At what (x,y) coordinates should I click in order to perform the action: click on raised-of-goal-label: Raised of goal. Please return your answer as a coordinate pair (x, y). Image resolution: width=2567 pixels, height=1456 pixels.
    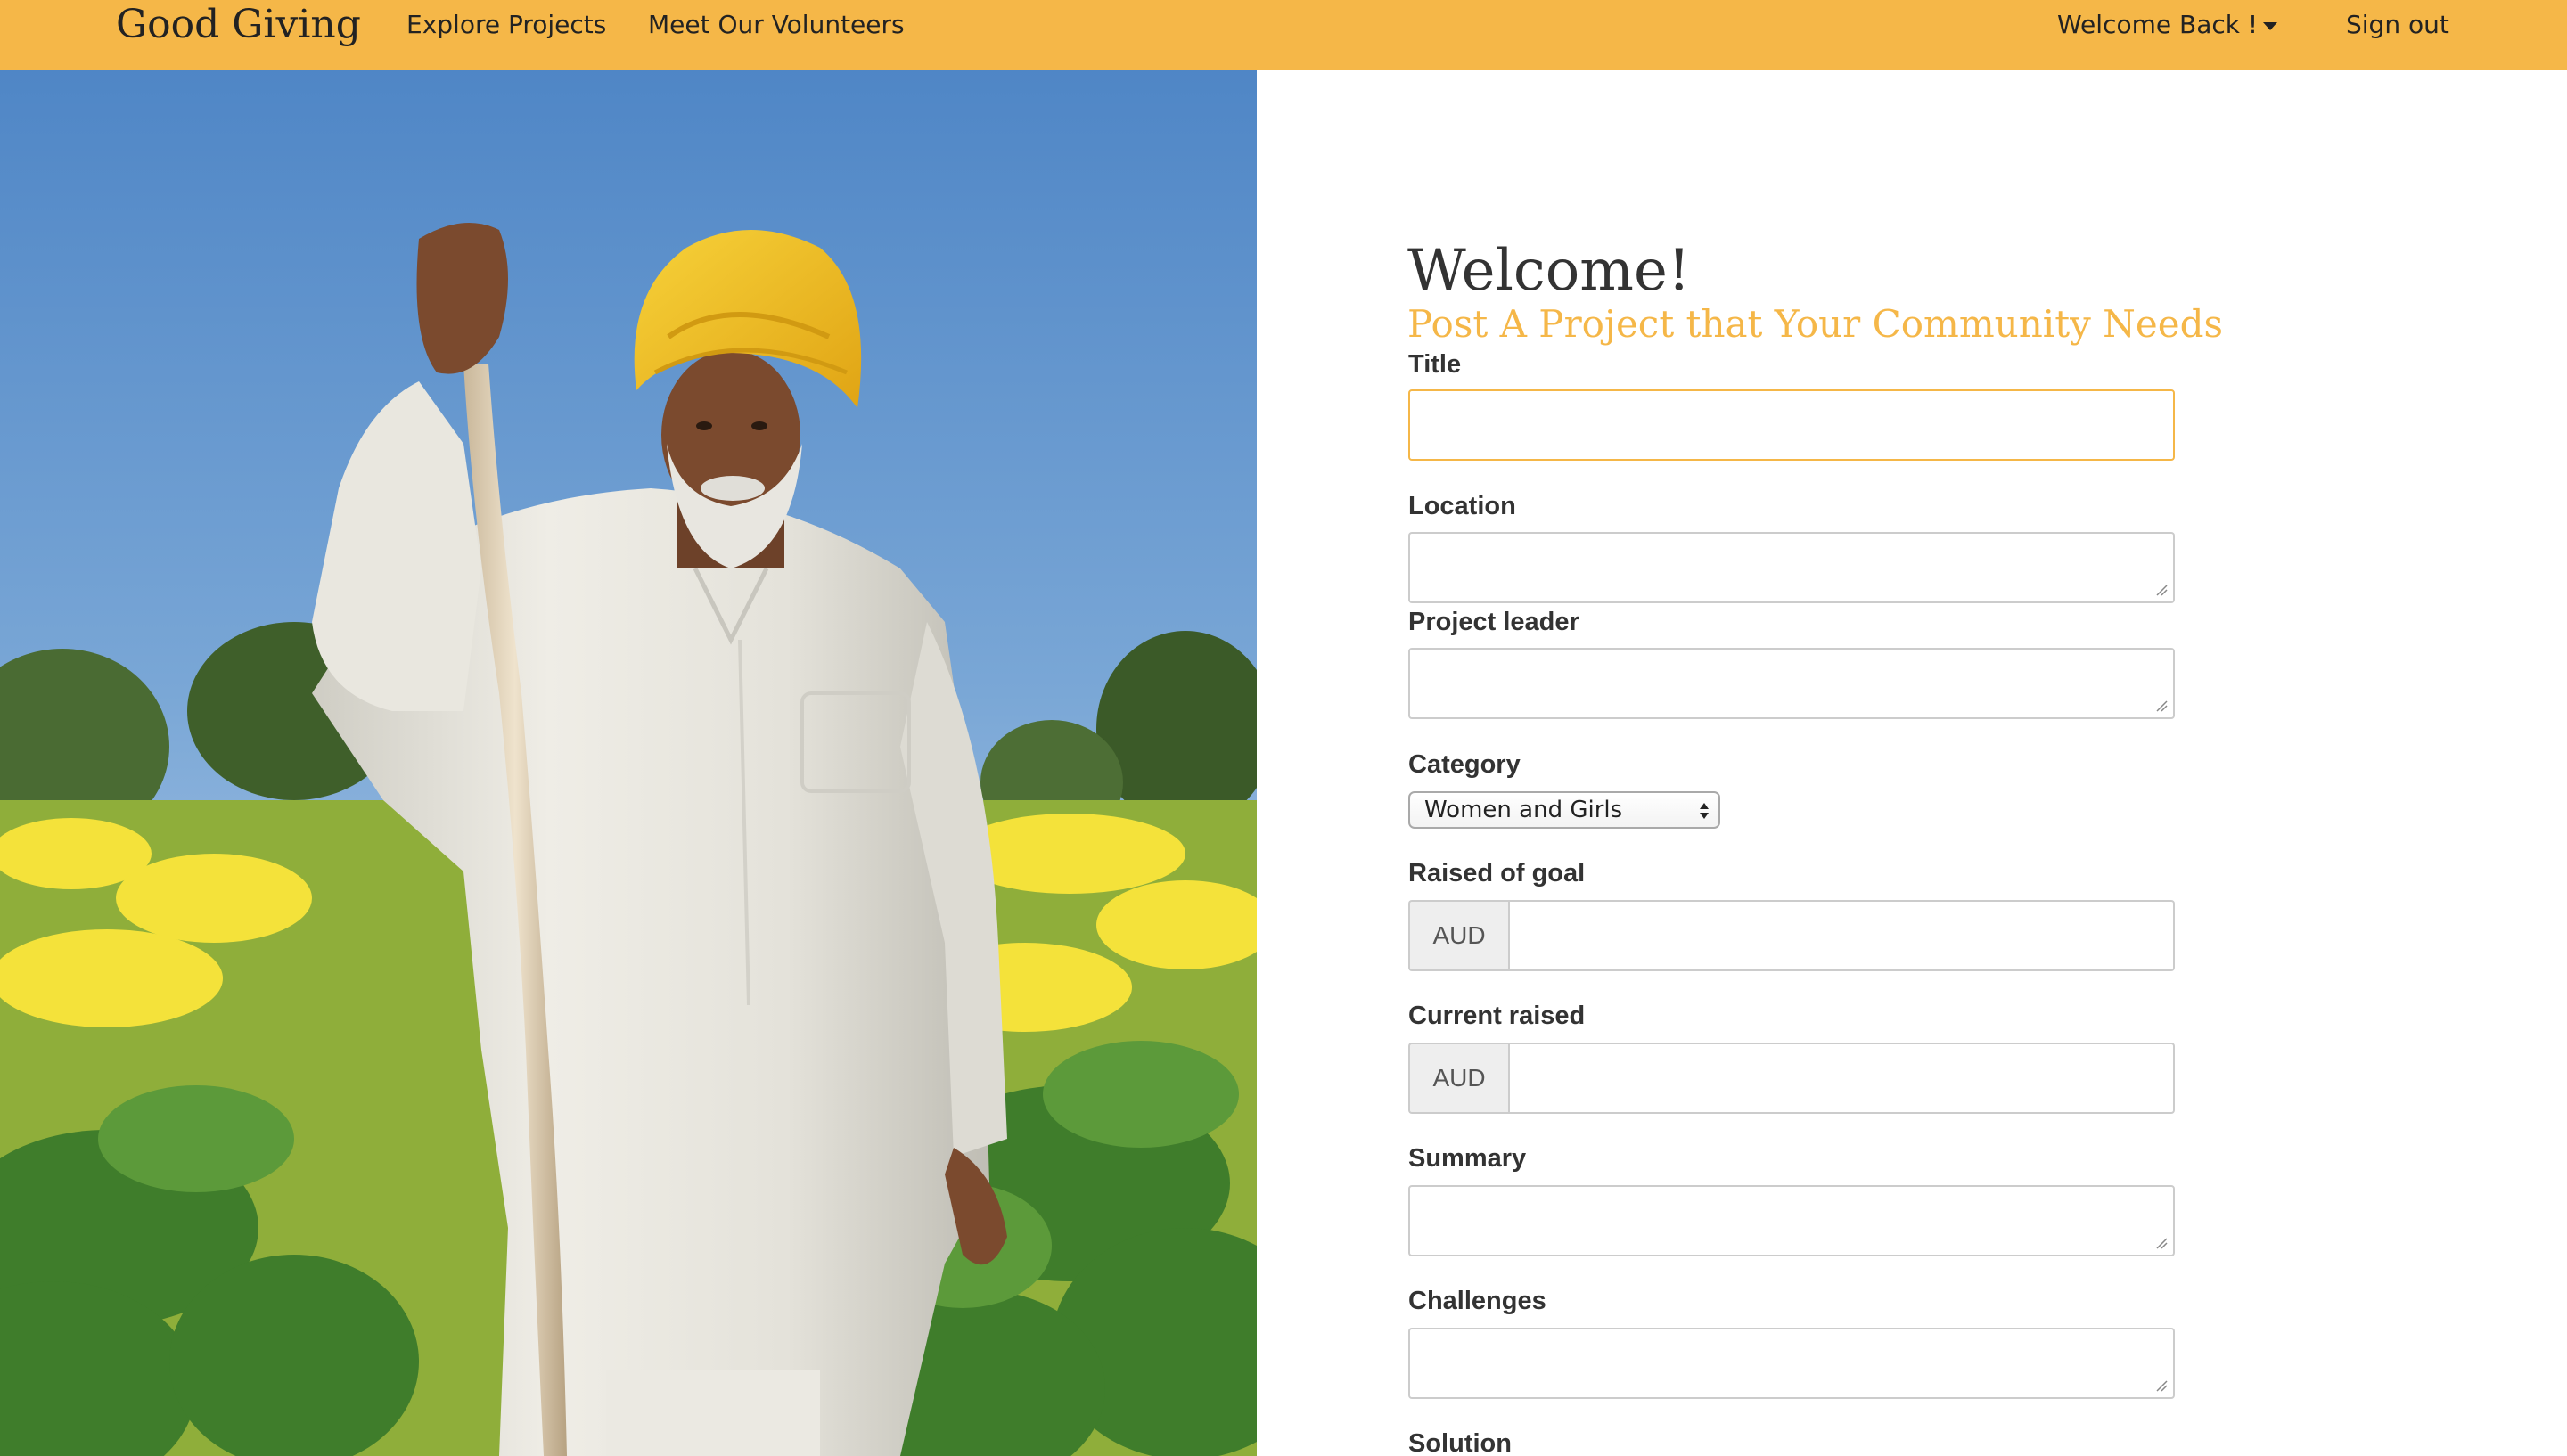
    Looking at the image, I should click on (1497, 874).